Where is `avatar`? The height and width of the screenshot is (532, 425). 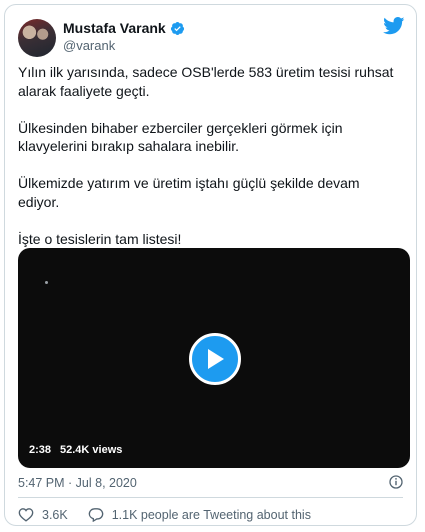 avatar is located at coordinates (37, 38).